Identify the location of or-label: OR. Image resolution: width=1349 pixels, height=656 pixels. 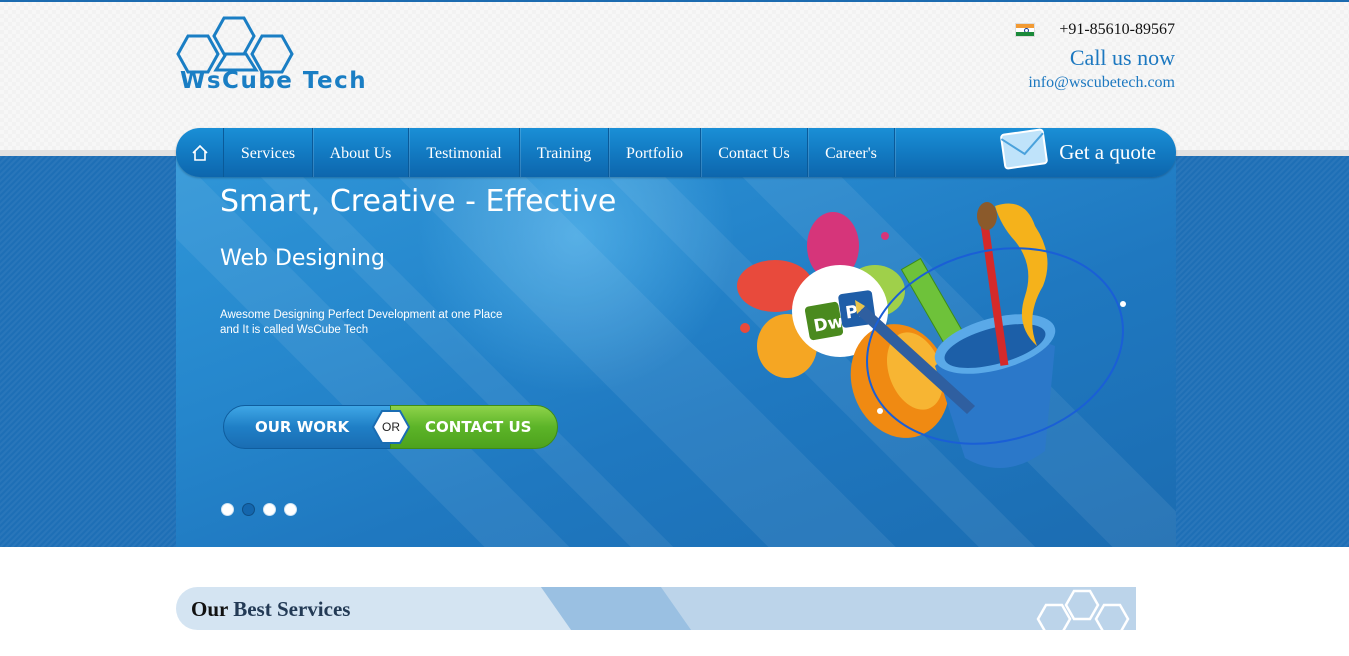
(391, 427).